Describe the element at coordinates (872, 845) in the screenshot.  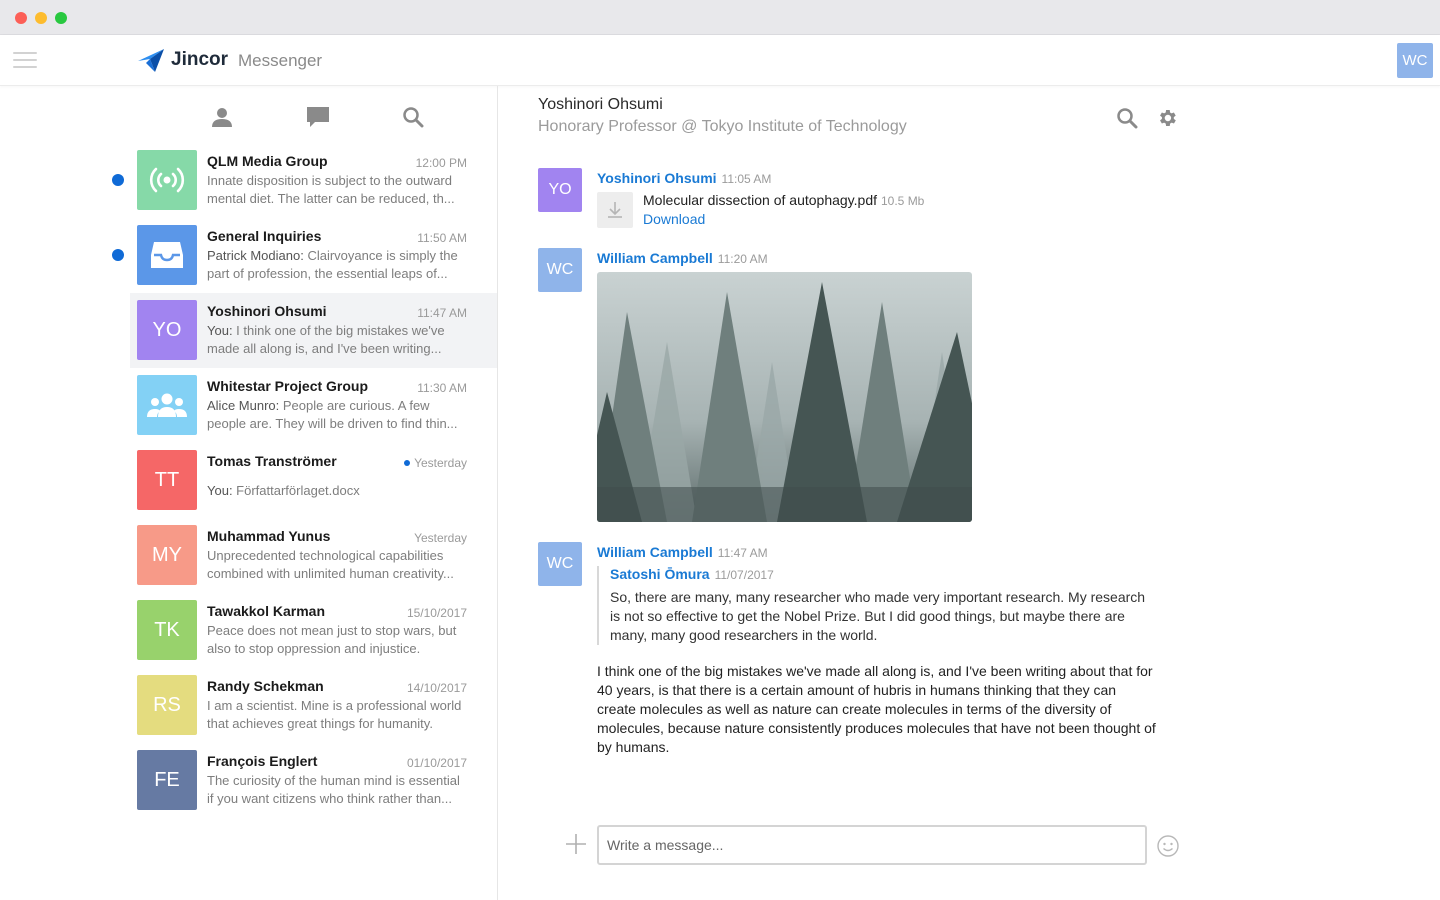
I see `message-input` at that location.